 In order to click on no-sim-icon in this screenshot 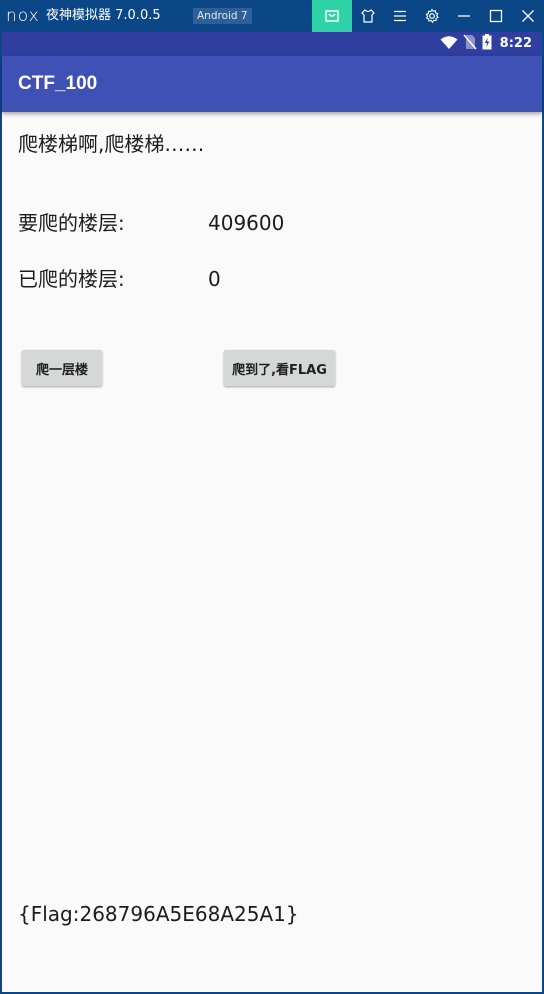, I will do `click(470, 44)`.